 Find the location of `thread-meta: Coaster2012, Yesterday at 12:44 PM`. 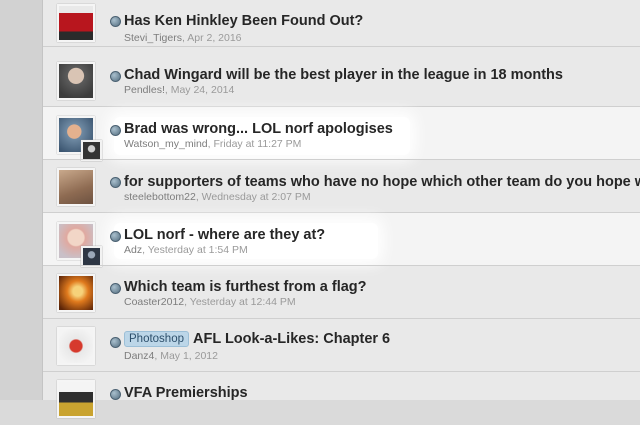

thread-meta: Coaster2012, Yesterday at 12:44 PM is located at coordinates (210, 302).